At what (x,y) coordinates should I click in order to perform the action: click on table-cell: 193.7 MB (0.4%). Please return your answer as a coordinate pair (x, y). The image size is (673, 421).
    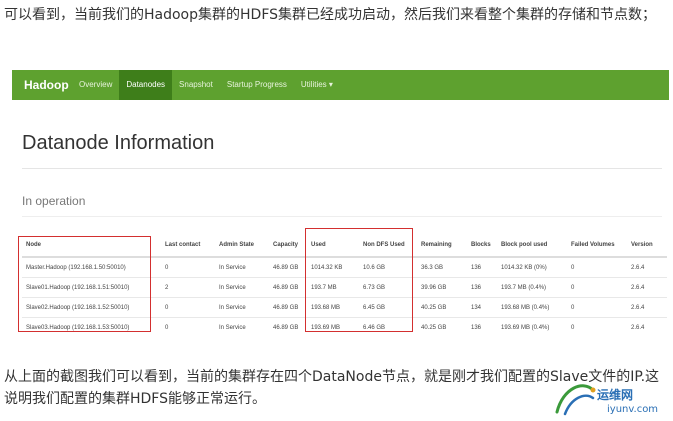
    Looking at the image, I should click on (532, 287).